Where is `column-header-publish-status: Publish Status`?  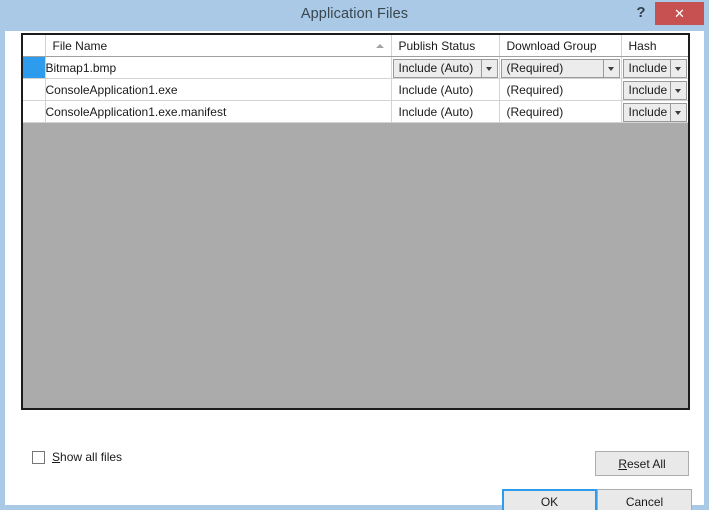 column-header-publish-status: Publish Status is located at coordinates (445, 46).